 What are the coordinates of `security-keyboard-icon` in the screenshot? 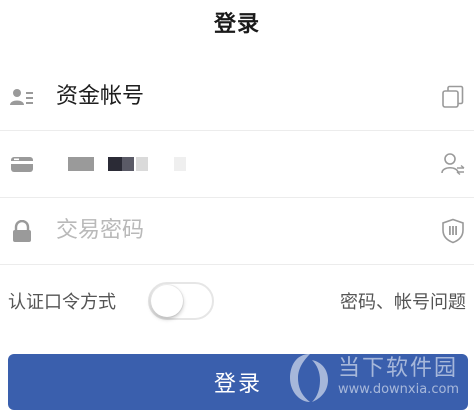 It's located at (453, 231).